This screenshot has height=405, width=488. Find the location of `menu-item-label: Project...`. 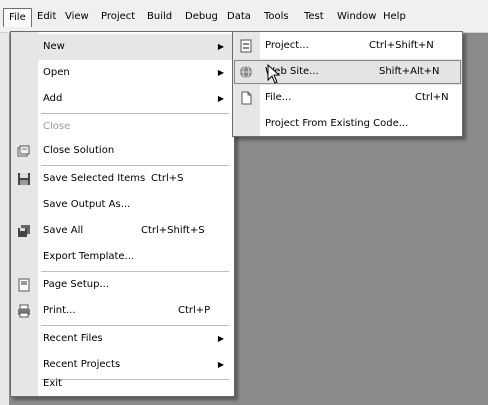

menu-item-label: Project... is located at coordinates (287, 45).